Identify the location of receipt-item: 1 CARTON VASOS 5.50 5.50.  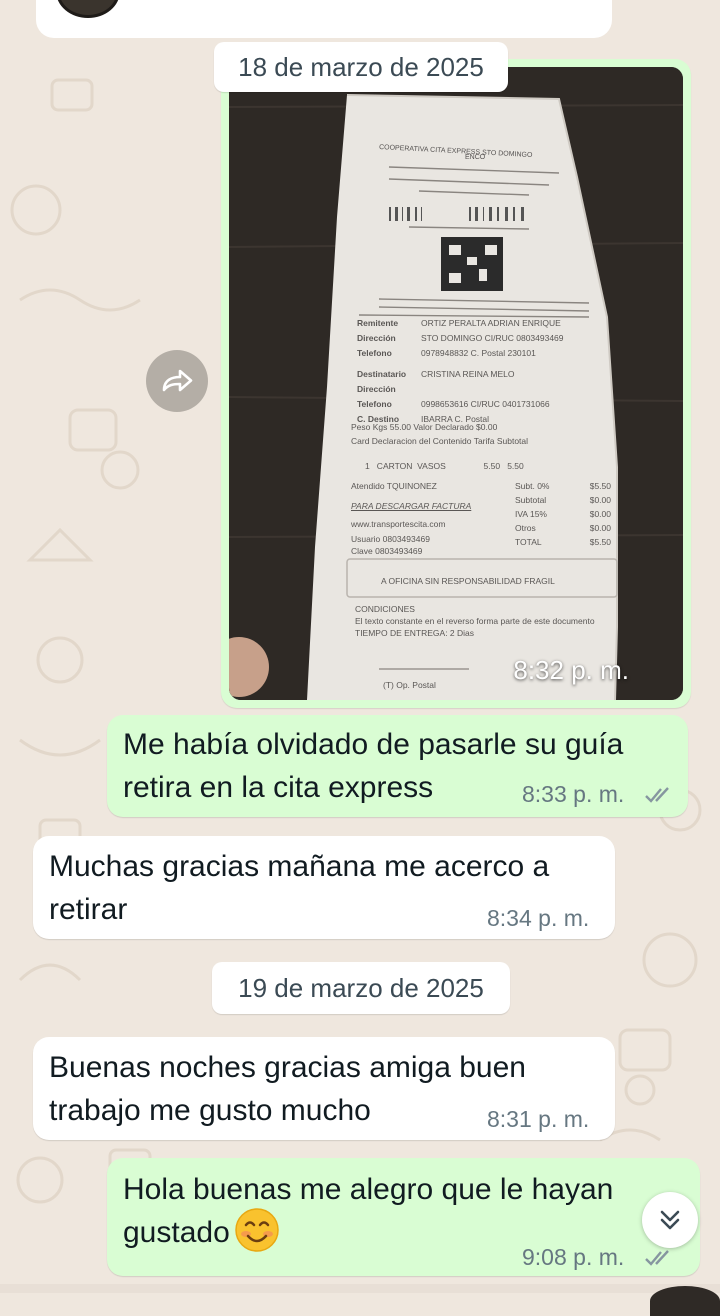
(444, 466).